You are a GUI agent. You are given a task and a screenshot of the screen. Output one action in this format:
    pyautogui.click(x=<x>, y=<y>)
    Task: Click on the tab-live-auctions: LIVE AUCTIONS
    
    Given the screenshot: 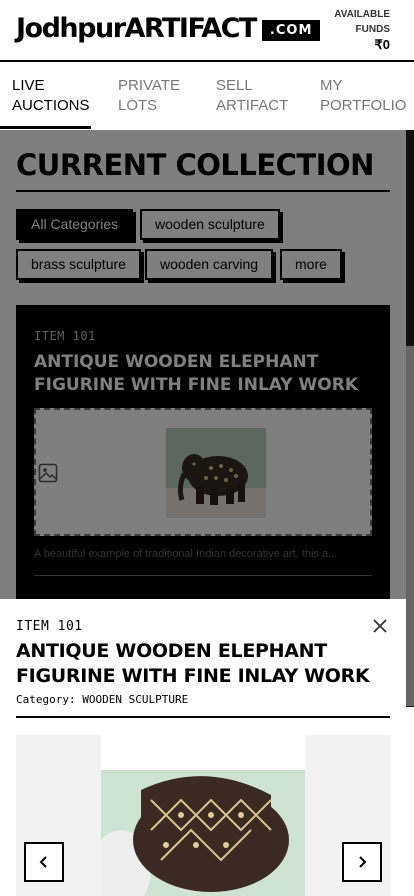 What is the action you would take?
    pyautogui.click(x=51, y=96)
    